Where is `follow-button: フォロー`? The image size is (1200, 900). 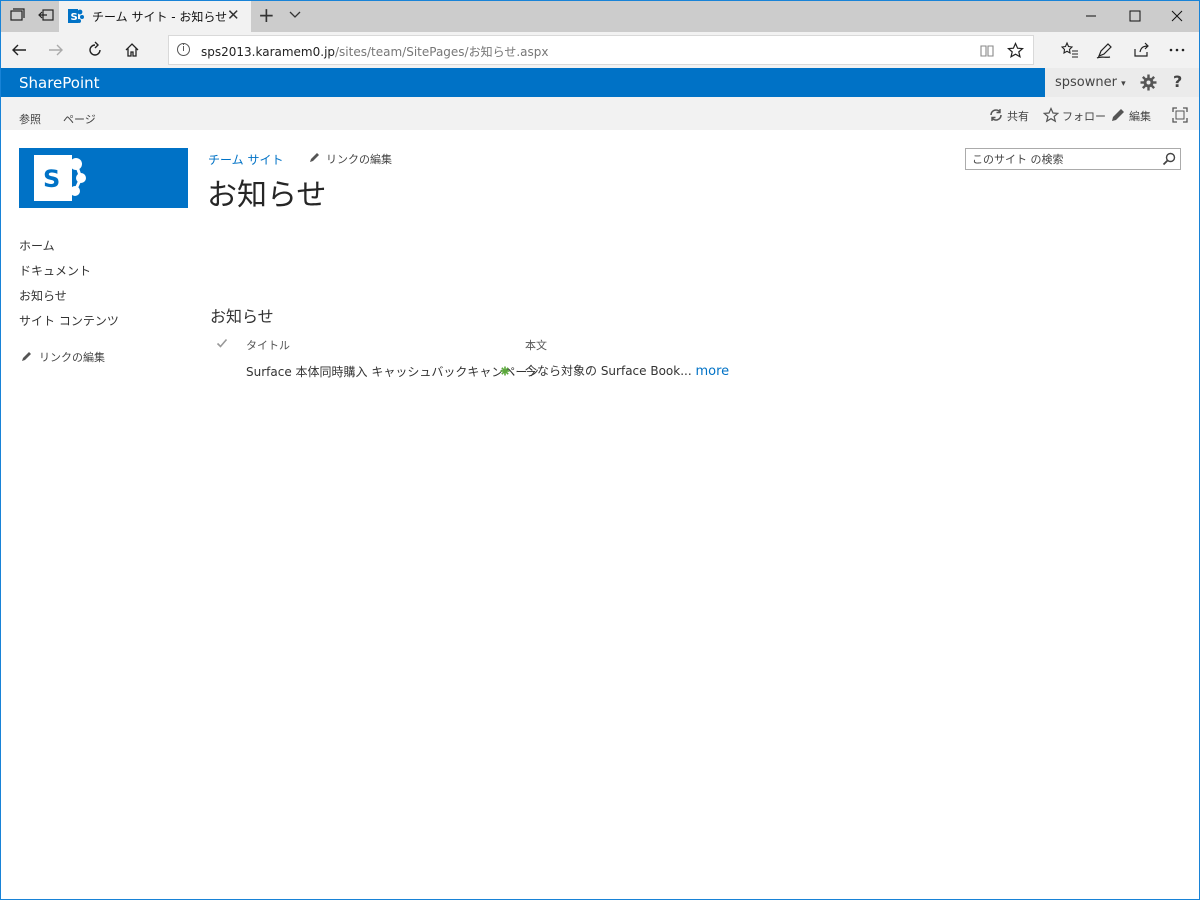 follow-button: フォロー is located at coordinates (1084, 116).